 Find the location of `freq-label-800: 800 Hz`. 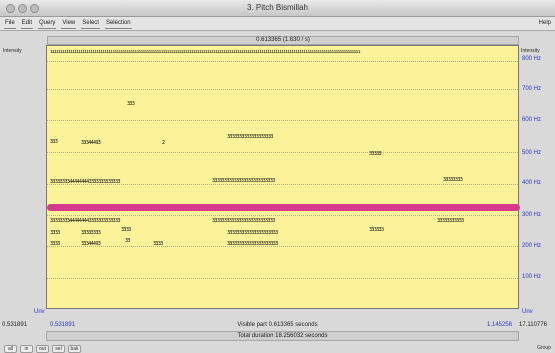

freq-label-800: 800 Hz is located at coordinates (532, 59).